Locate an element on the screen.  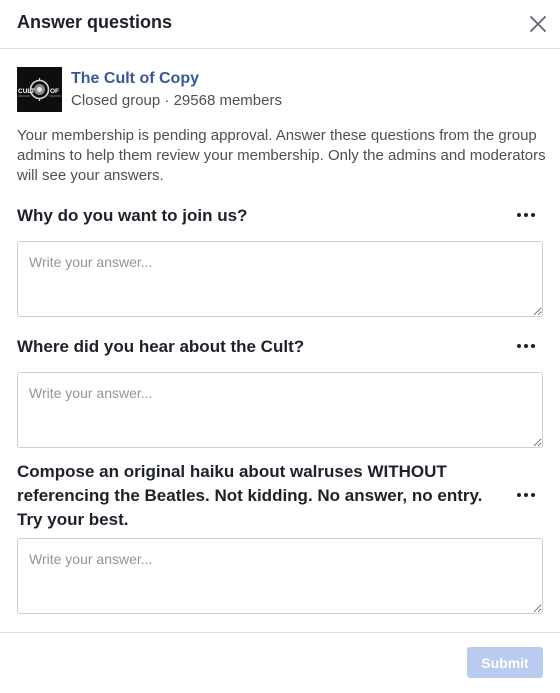
cult-logo-icon: CULT OF is located at coordinates (39, 89).